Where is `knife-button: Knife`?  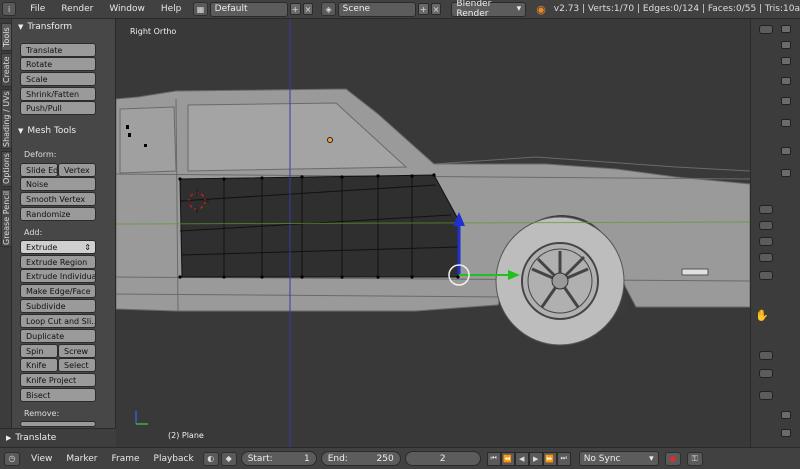 knife-button: Knife is located at coordinates (39, 365).